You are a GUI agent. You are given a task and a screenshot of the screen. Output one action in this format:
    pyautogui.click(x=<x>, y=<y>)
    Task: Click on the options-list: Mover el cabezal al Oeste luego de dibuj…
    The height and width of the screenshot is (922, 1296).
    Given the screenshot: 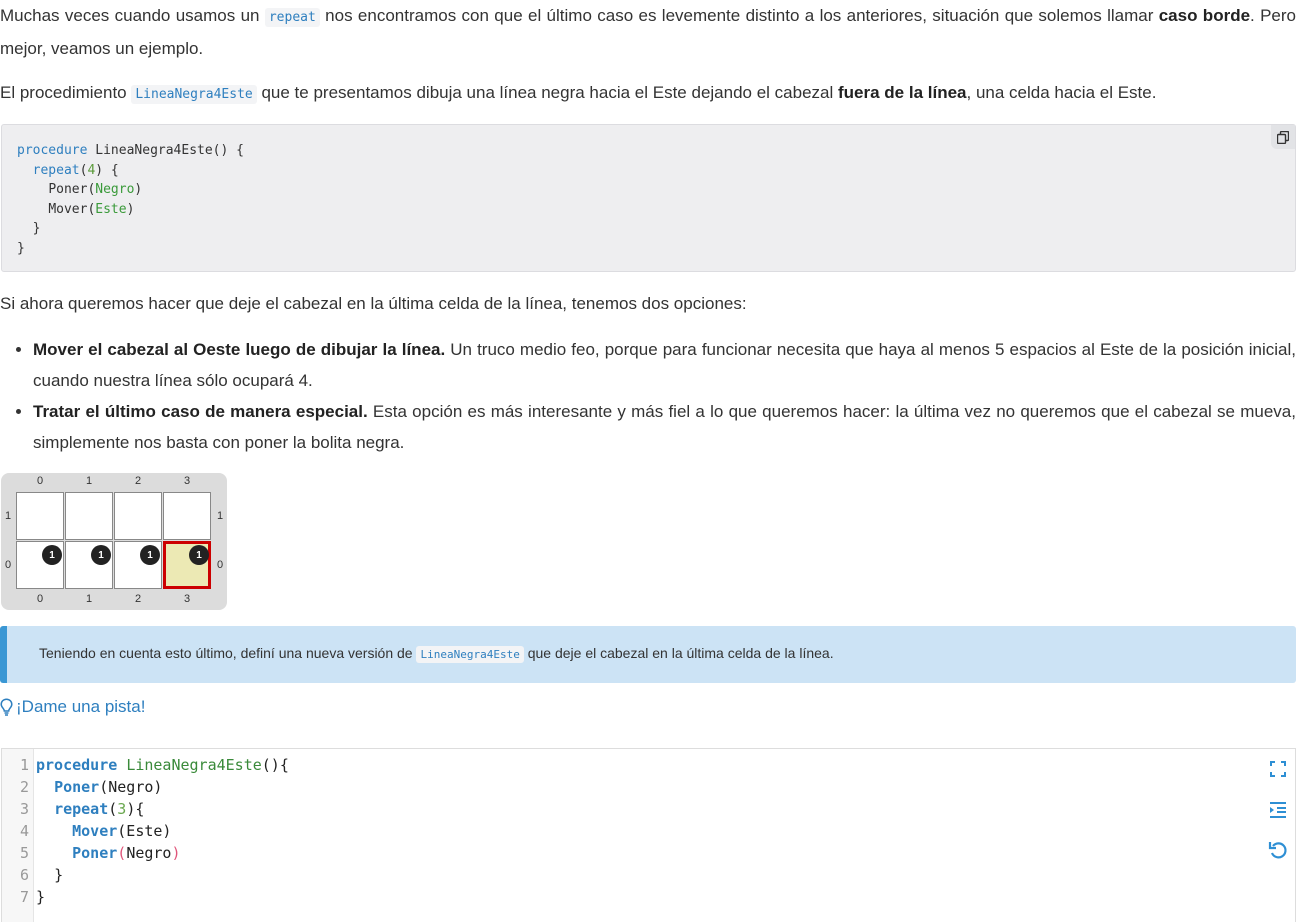 What is the action you would take?
    pyautogui.click(x=648, y=396)
    